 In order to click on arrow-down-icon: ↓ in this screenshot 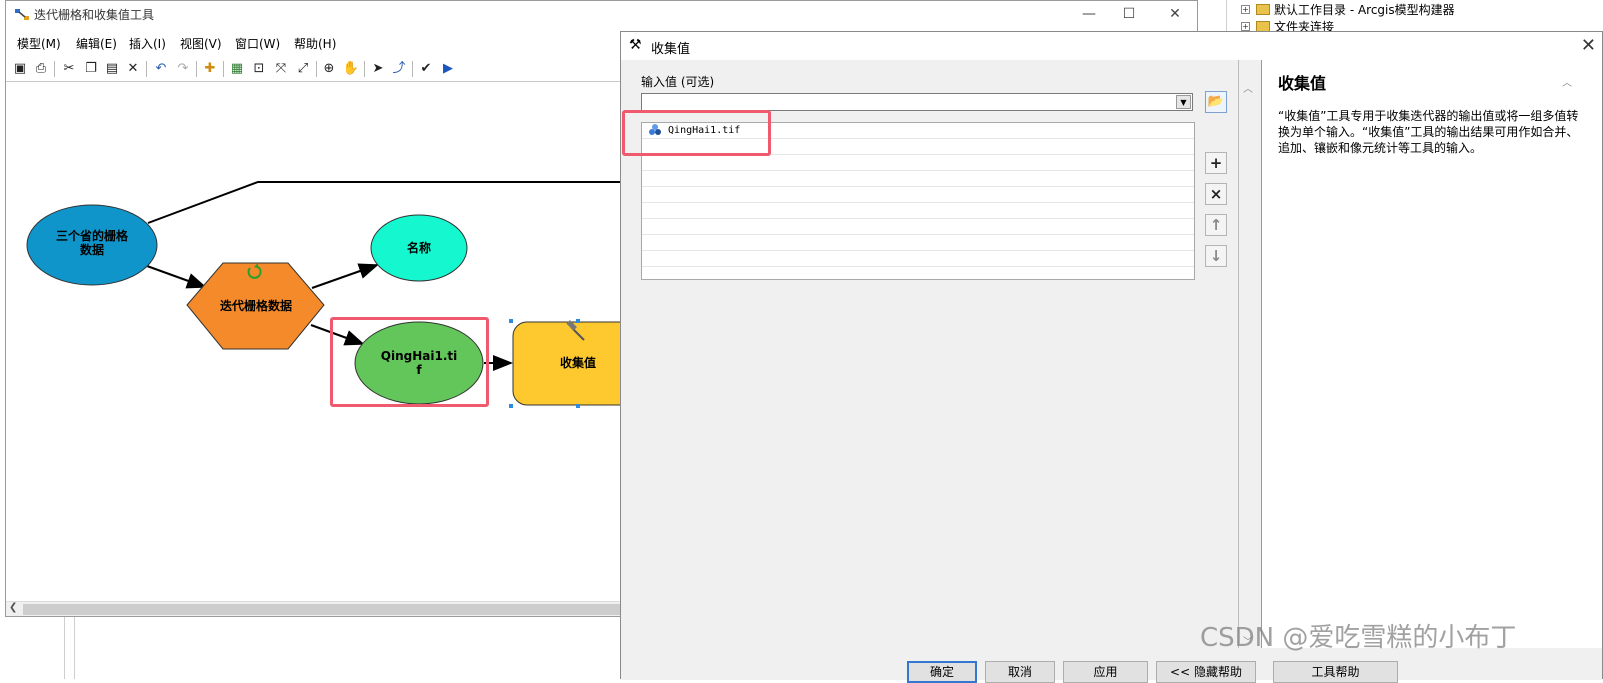, I will do `click(1216, 256)`.